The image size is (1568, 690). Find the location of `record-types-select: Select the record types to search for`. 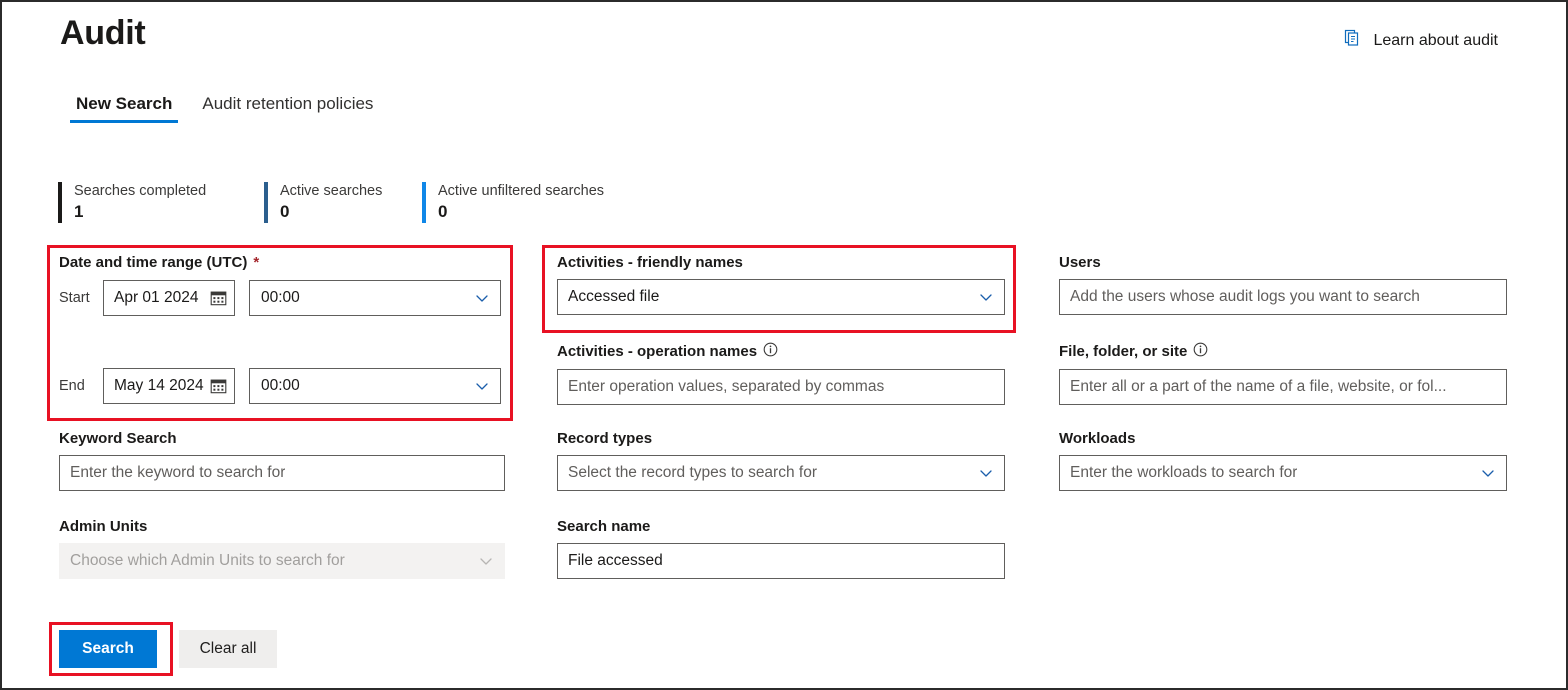

record-types-select: Select the record types to search for is located at coordinates (781, 473).